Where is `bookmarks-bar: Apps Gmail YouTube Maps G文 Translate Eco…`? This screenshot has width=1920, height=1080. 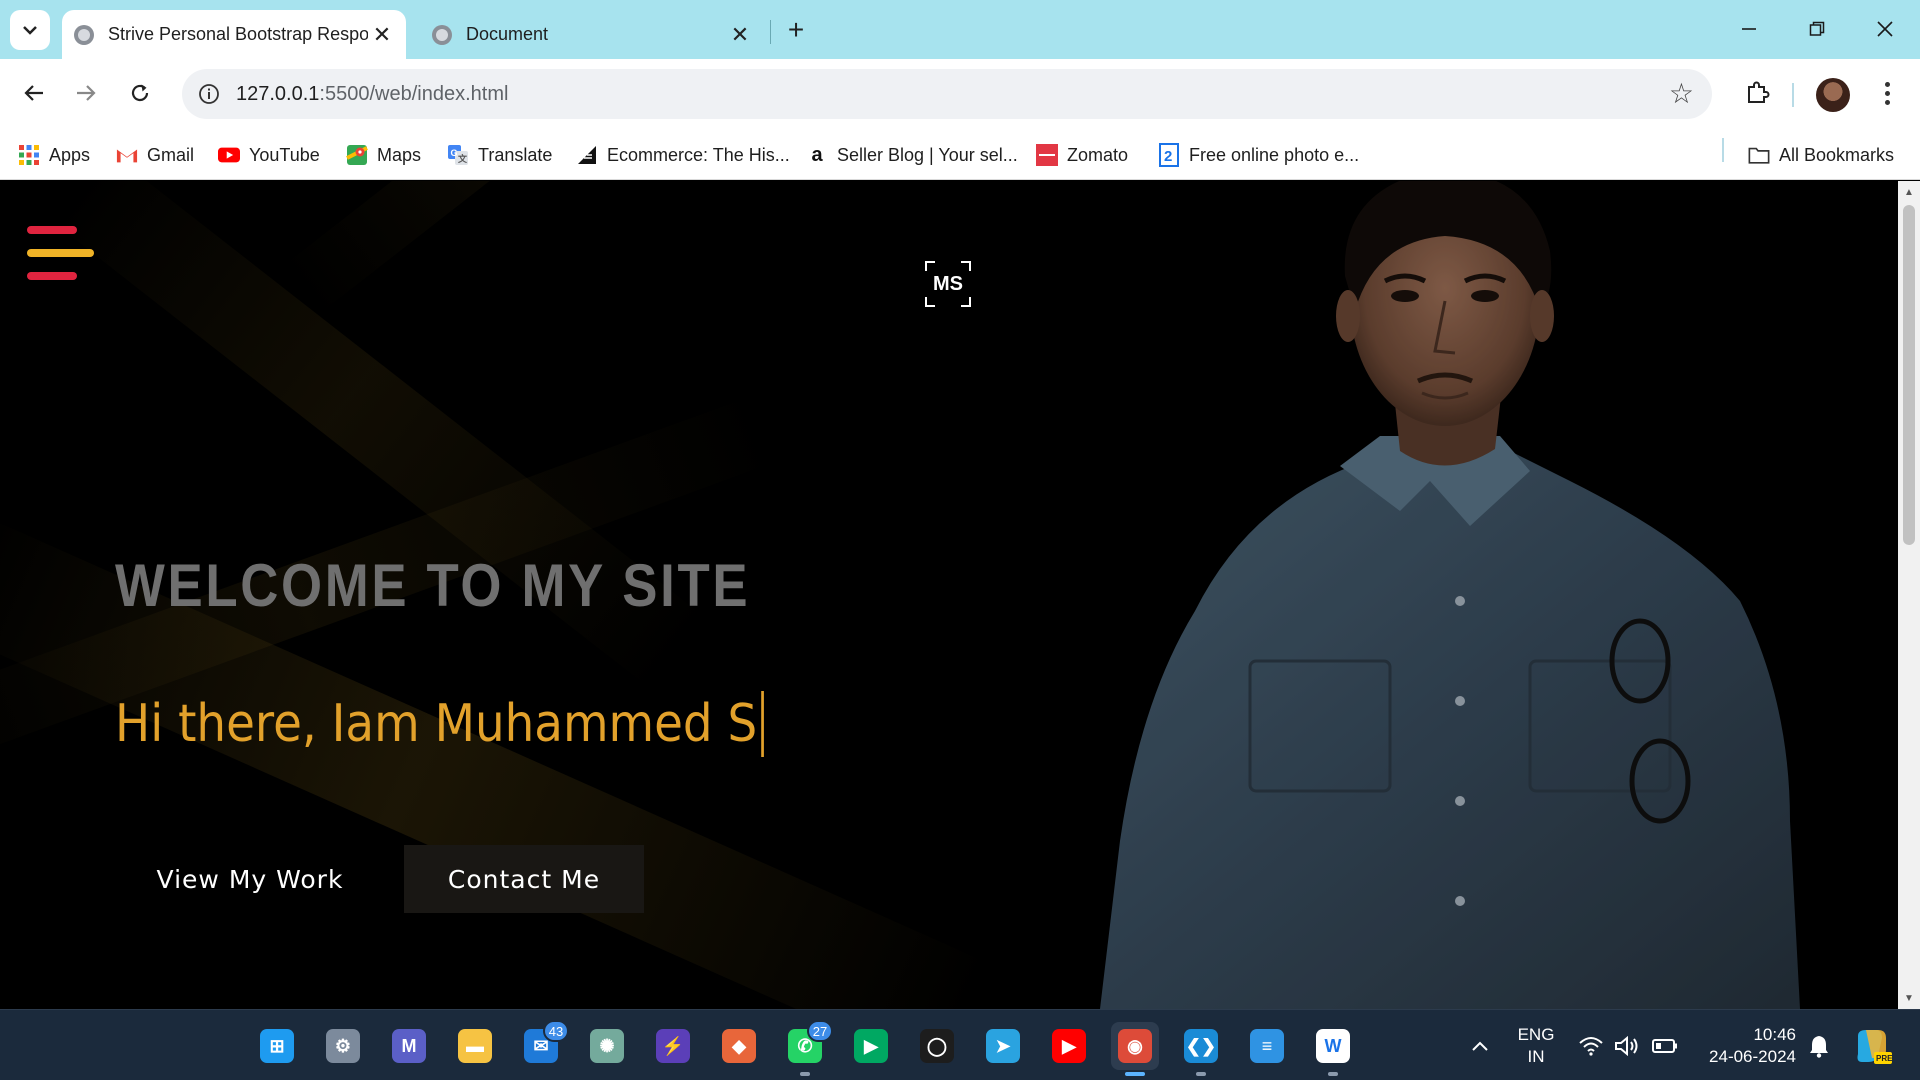
bookmarks-bar: Apps Gmail YouTube Maps G文 Translate Eco… is located at coordinates (960, 155).